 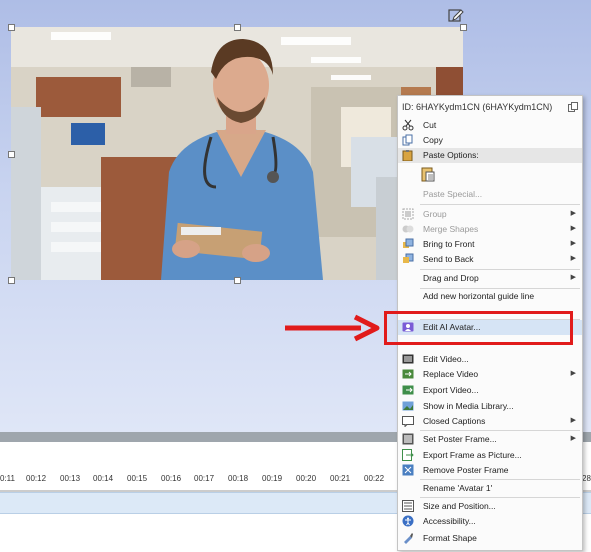 What do you see at coordinates (11, 154) in the screenshot?
I see `resize-handle-left` at bounding box center [11, 154].